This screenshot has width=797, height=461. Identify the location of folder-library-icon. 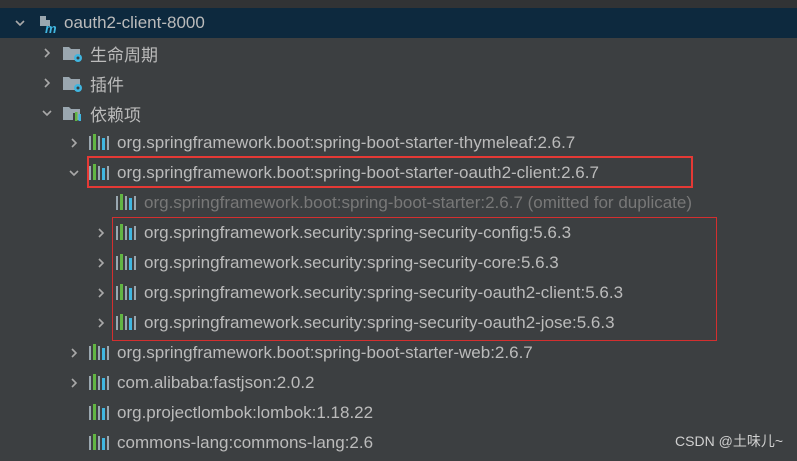
(72, 113).